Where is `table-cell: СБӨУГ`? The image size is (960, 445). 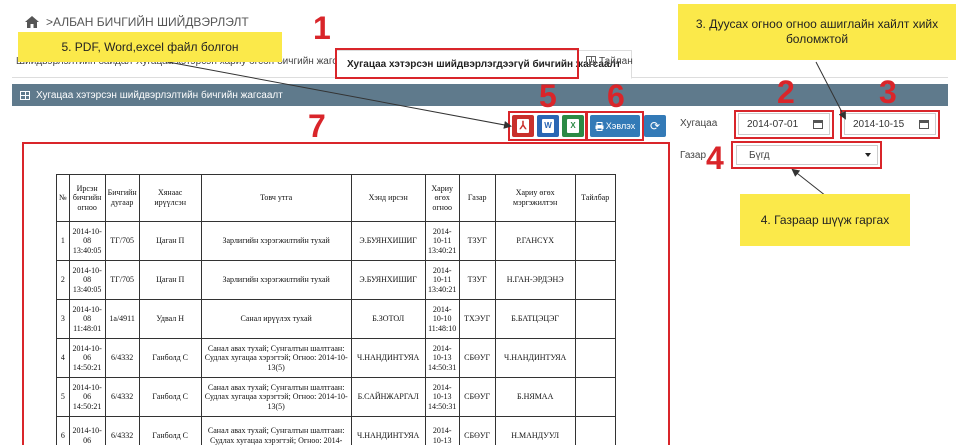
table-cell: СБӨУГ is located at coordinates (477, 397).